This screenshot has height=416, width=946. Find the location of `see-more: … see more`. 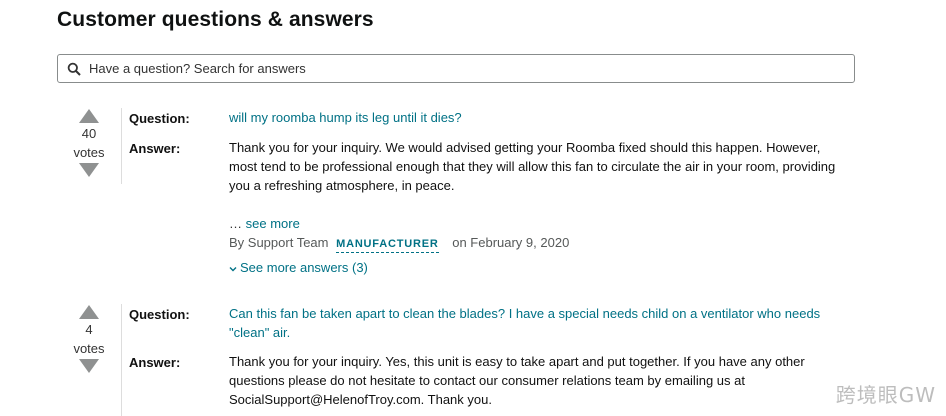

see-more: … see more is located at coordinates (264, 223).